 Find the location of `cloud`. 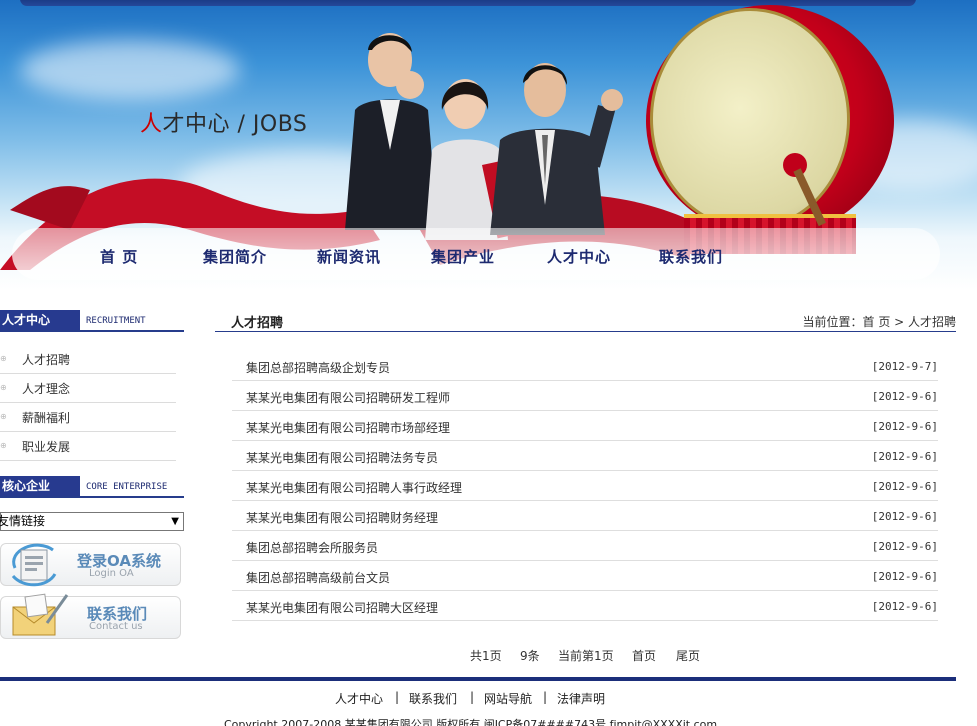

cloud is located at coordinates (130, 70).